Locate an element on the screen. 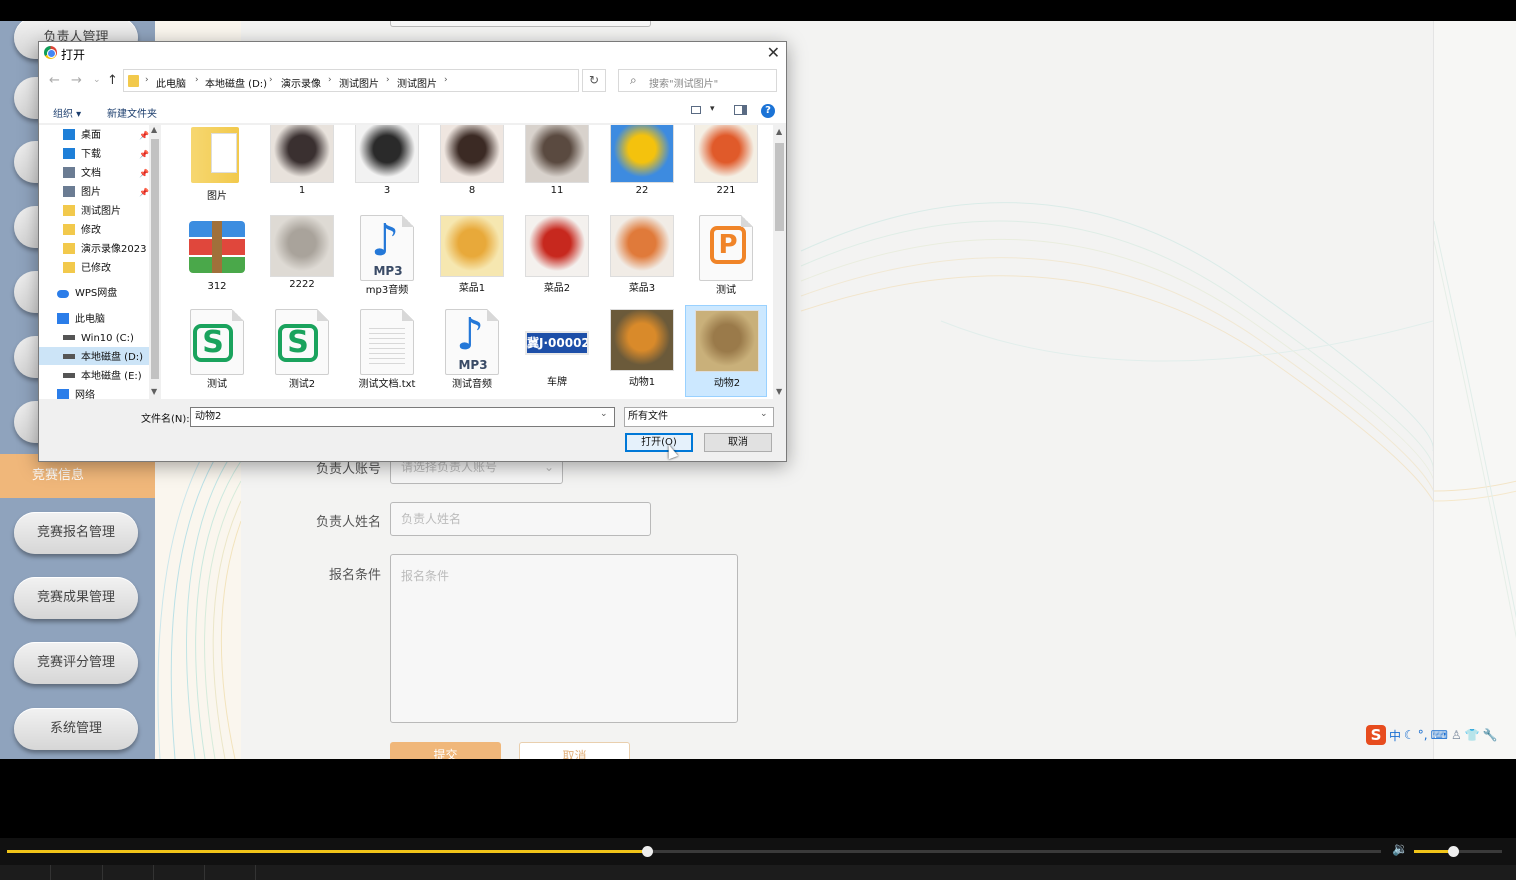 This screenshot has height=880, width=1516. file-item: 221 is located at coordinates (726, 167).